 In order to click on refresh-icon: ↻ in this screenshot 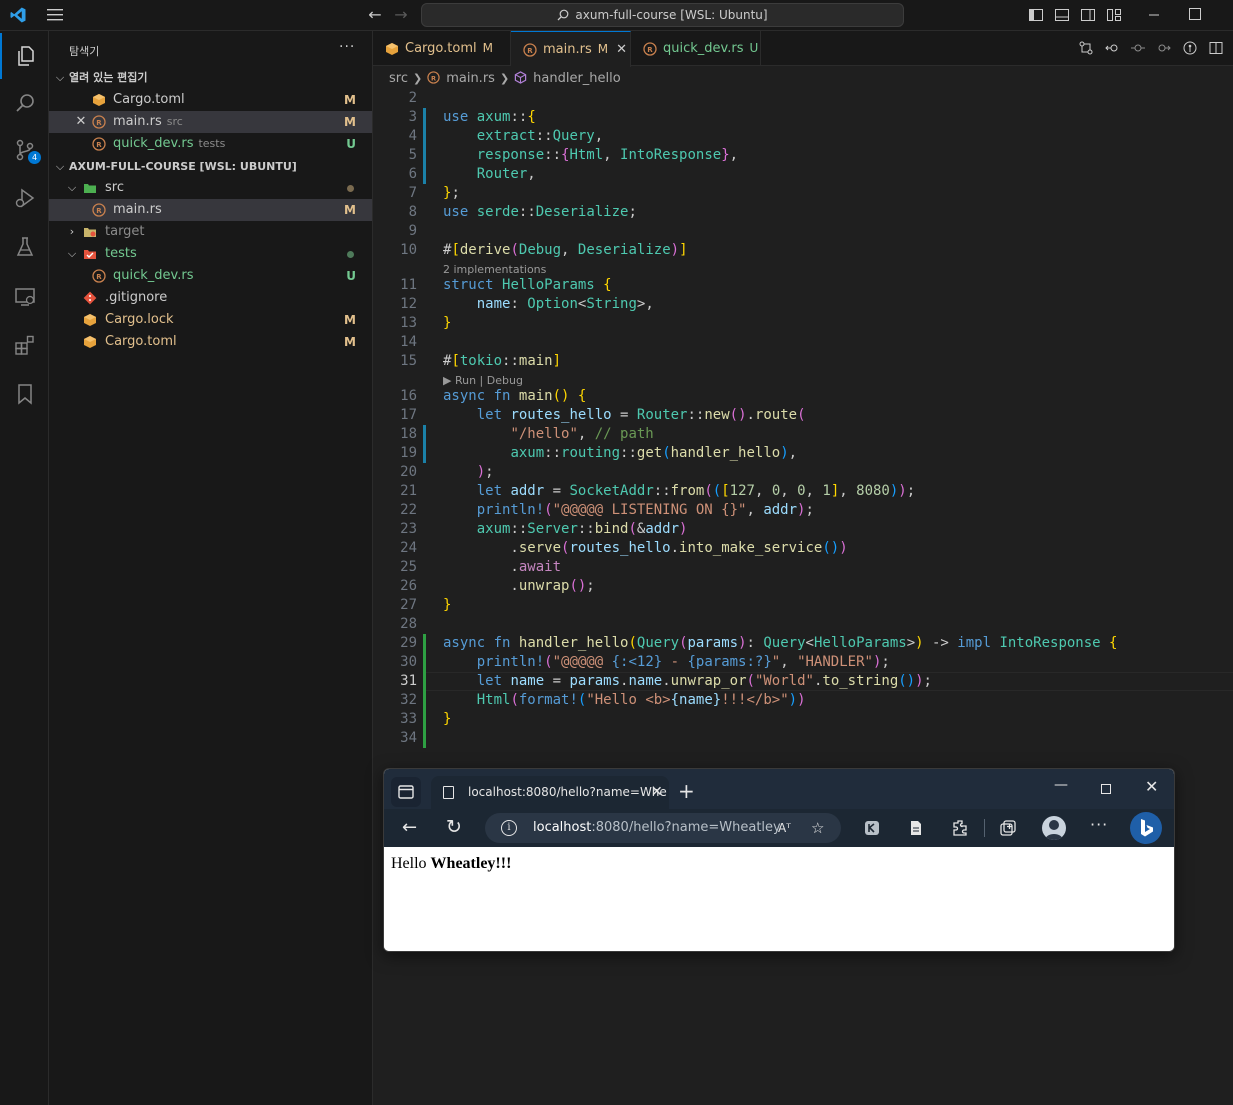, I will do `click(454, 827)`.